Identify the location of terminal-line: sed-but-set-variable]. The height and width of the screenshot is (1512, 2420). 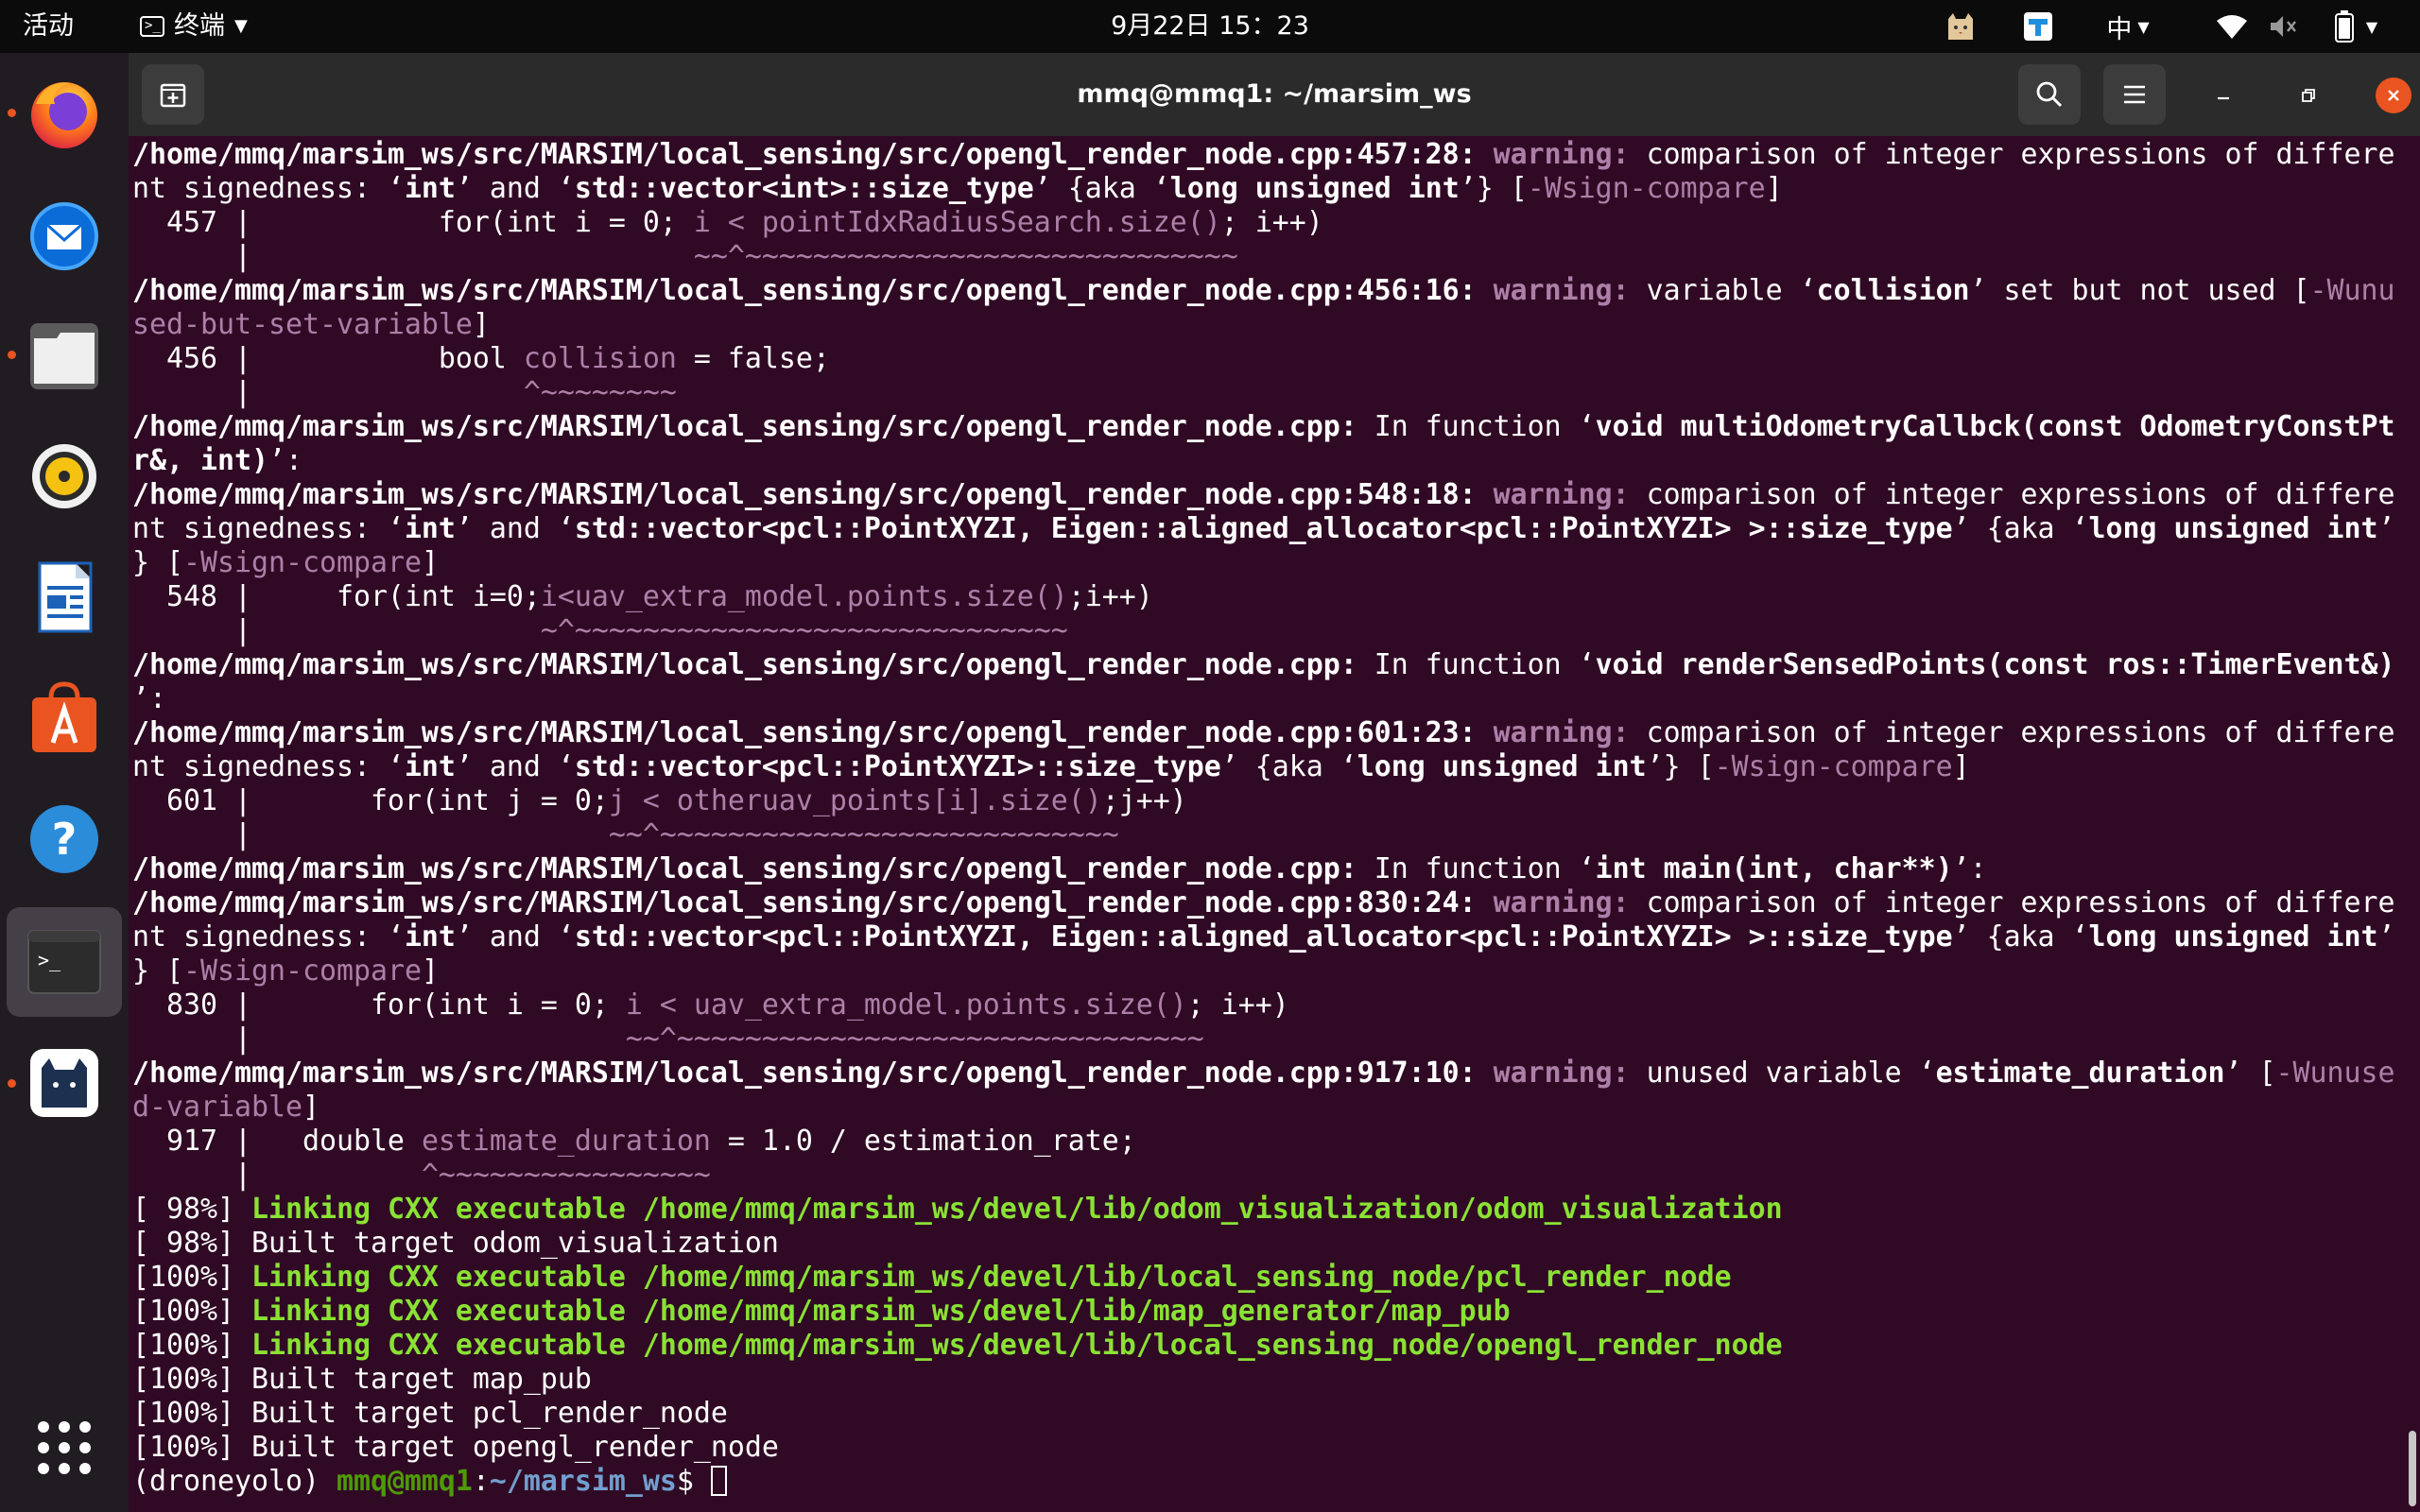
(1267, 325).